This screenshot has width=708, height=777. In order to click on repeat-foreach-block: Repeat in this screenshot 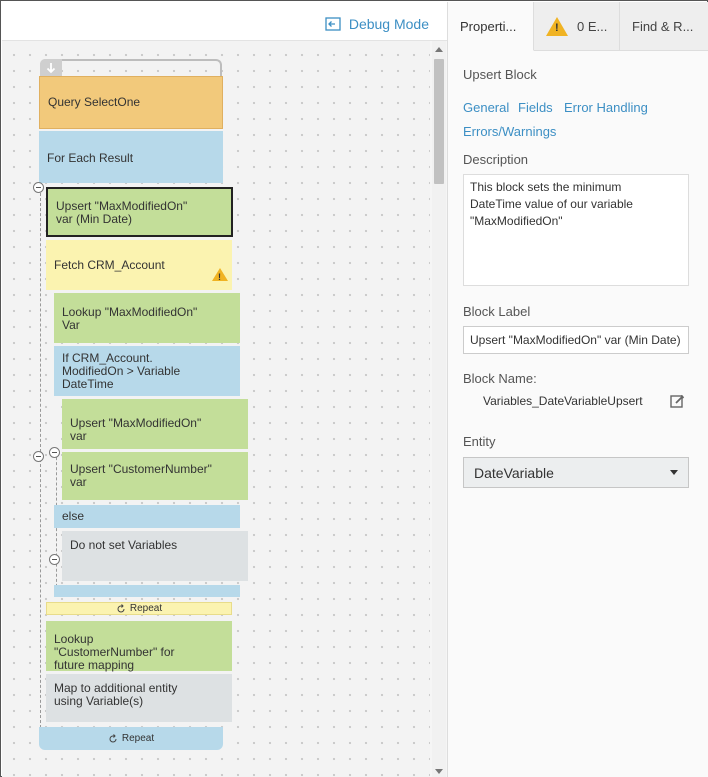, I will do `click(131, 738)`.